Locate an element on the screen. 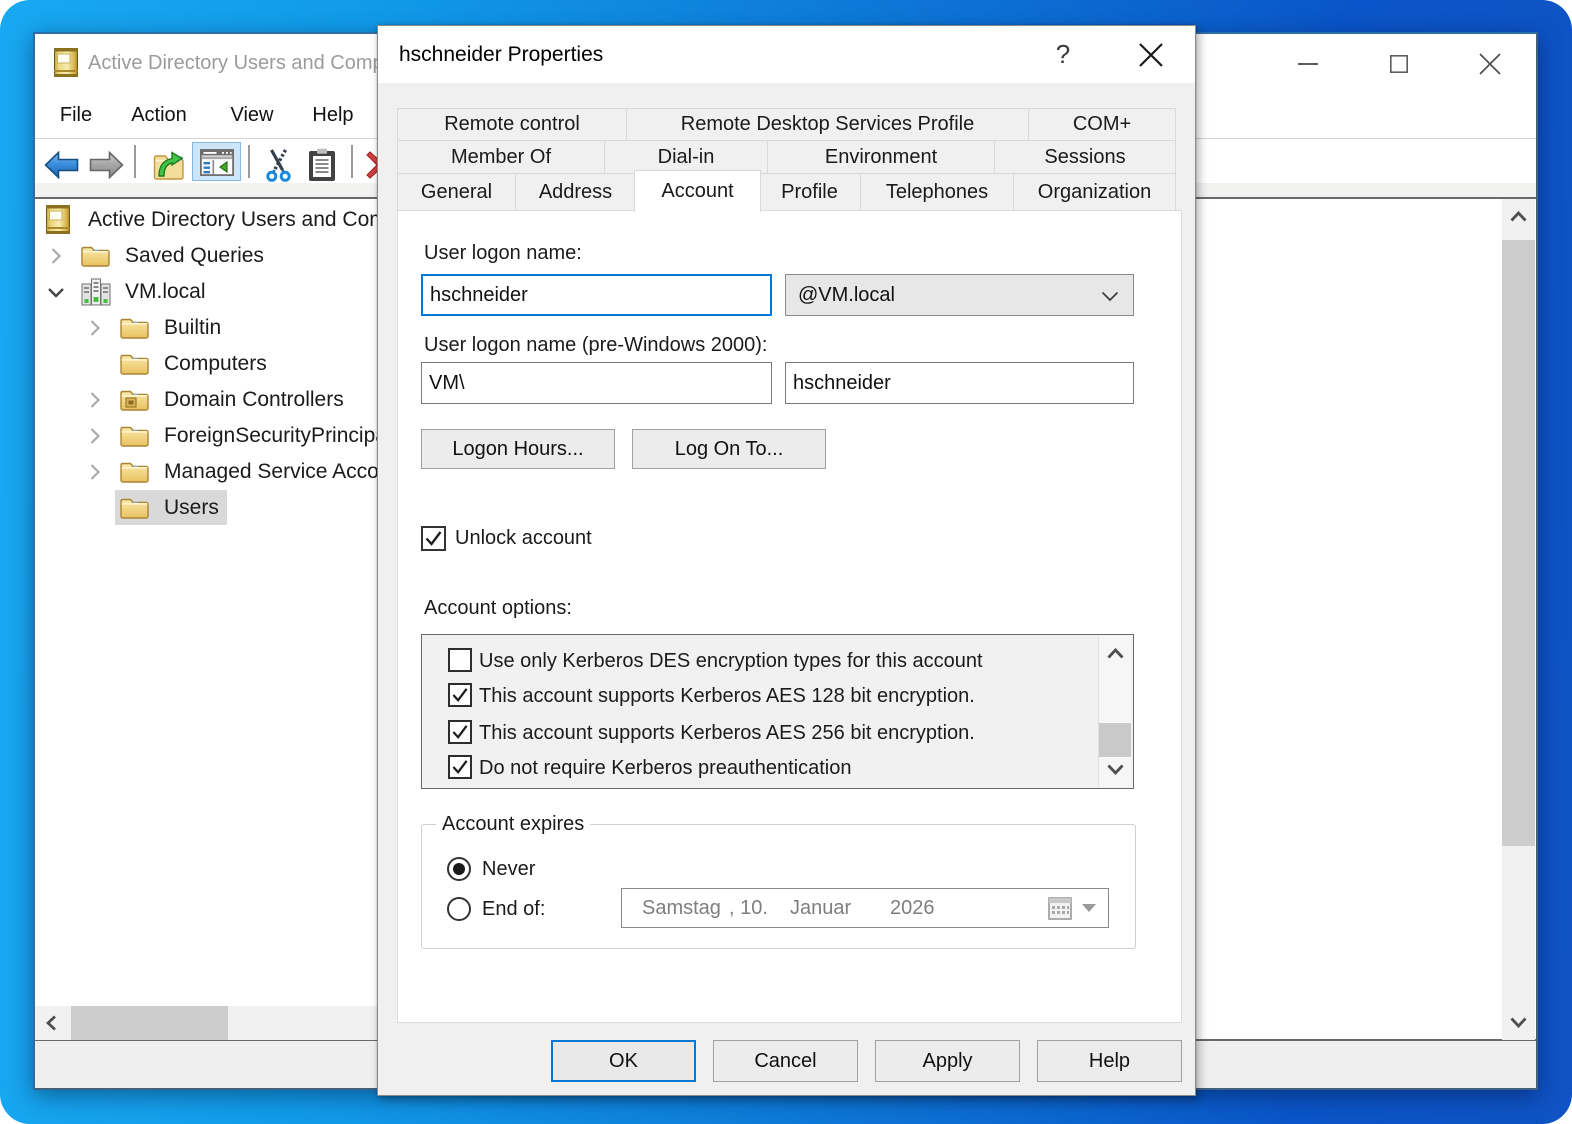 Image resolution: width=1572 pixels, height=1124 pixels. tab-com-plus: COM+ is located at coordinates (1102, 124).